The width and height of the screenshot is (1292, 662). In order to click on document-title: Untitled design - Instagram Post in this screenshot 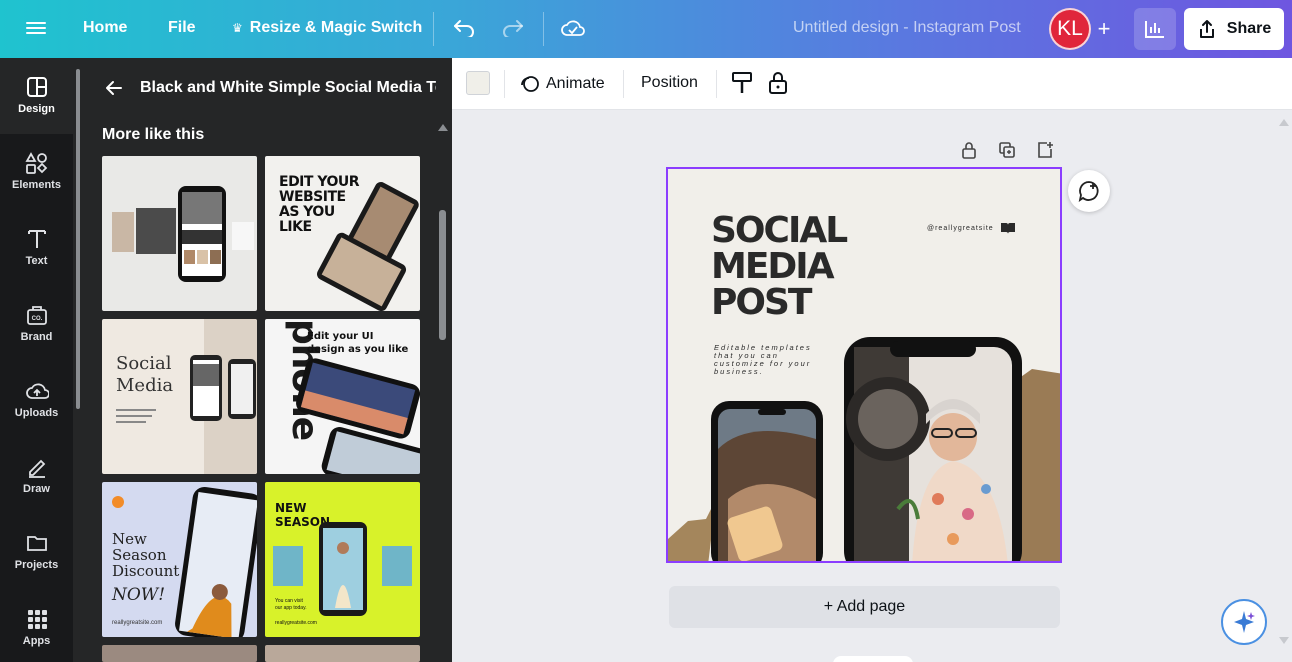, I will do `click(907, 28)`.